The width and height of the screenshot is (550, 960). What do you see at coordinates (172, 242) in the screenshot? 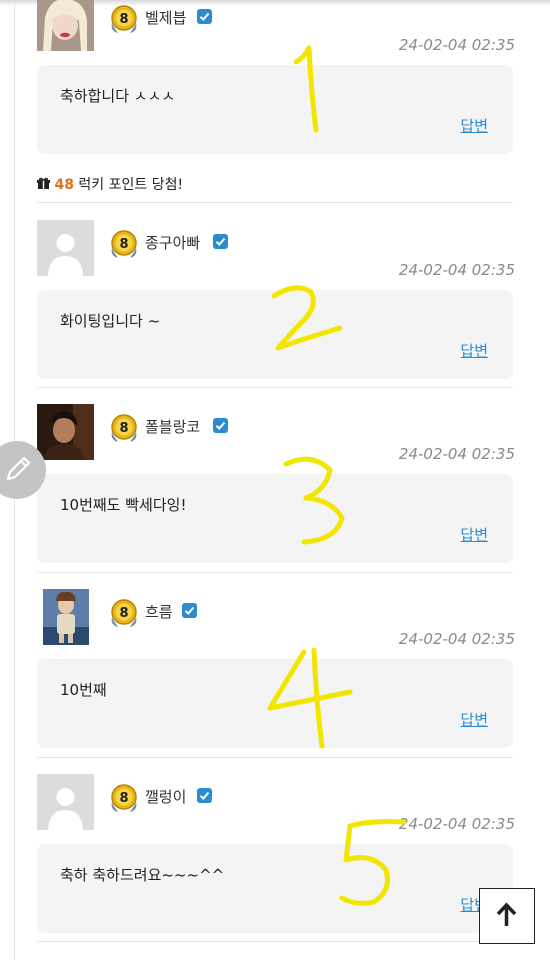
I see `author-name: 종구아빠` at bounding box center [172, 242].